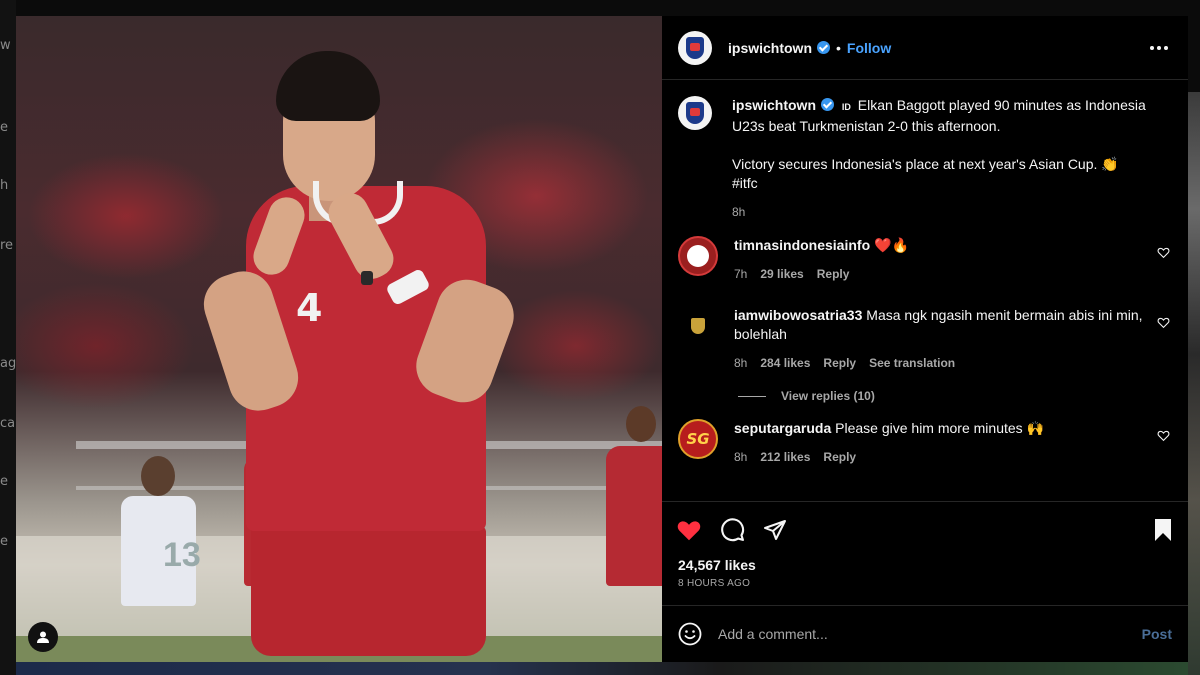  What do you see at coordinates (602, 668) in the screenshot?
I see `background-bottom-strip` at bounding box center [602, 668].